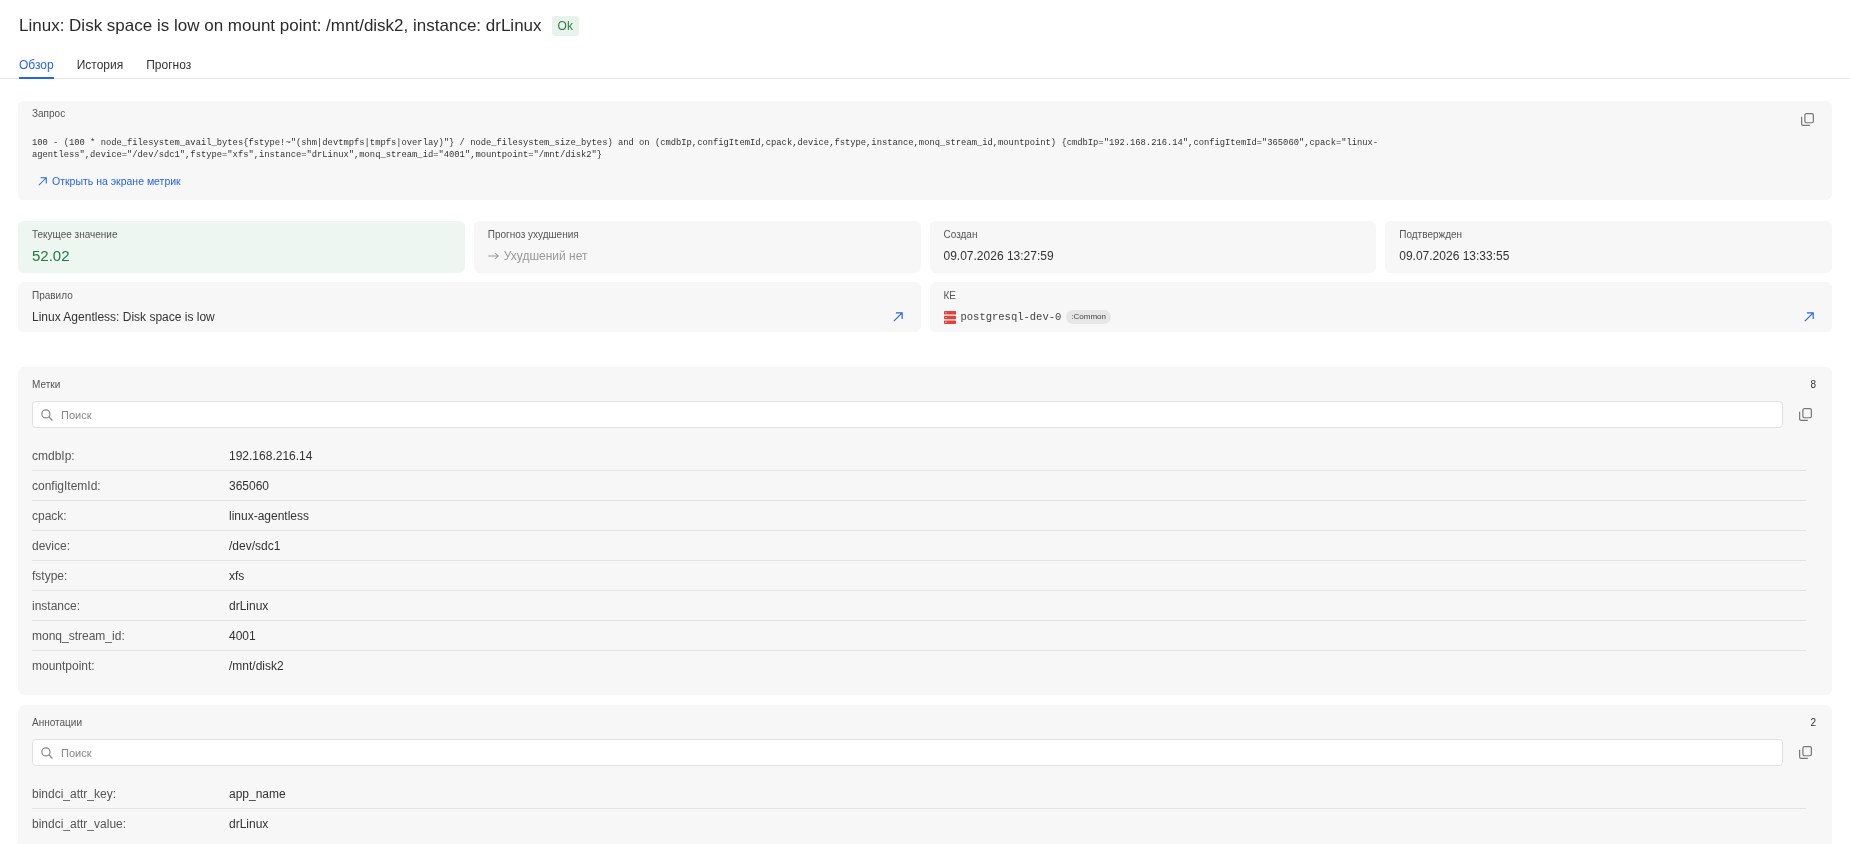 The height and width of the screenshot is (844, 1850). Describe the element at coordinates (950, 296) in the screenshot. I see `card-label: КЕ` at that location.